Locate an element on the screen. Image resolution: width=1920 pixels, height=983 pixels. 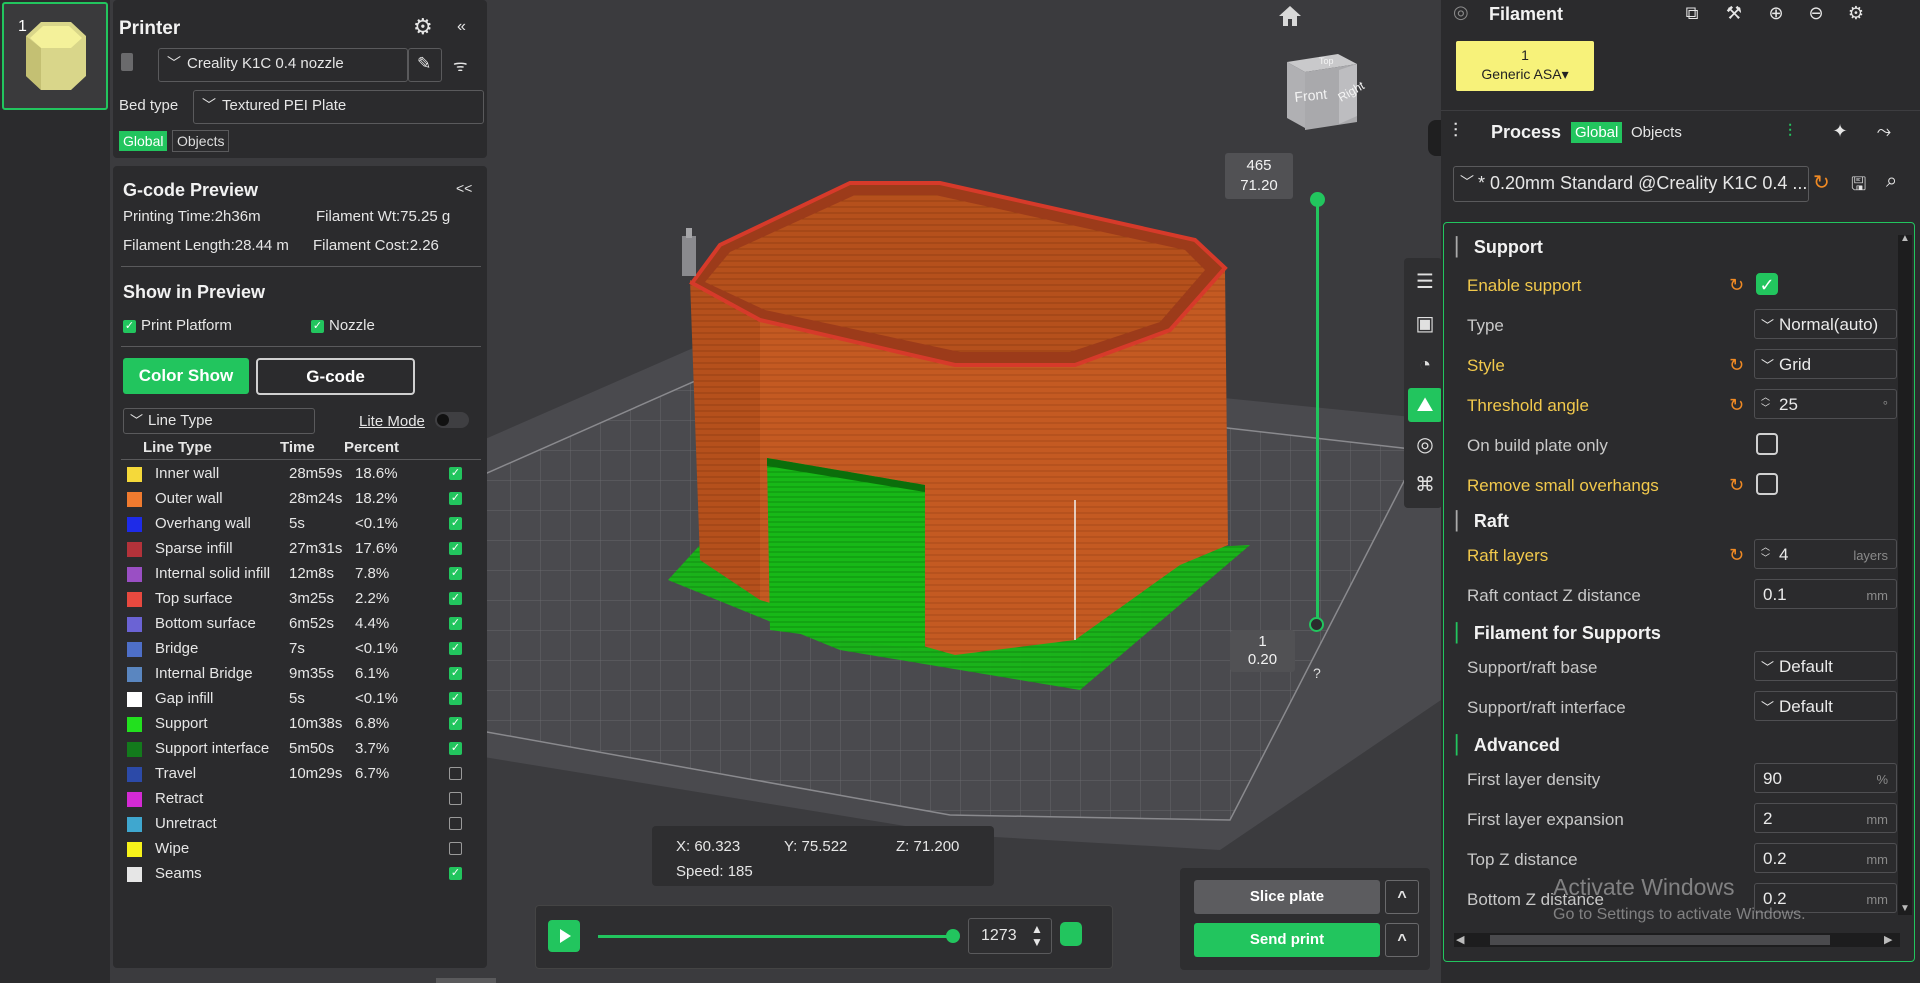
assembly-icon: ⌘ is located at coordinates (1425, 485).